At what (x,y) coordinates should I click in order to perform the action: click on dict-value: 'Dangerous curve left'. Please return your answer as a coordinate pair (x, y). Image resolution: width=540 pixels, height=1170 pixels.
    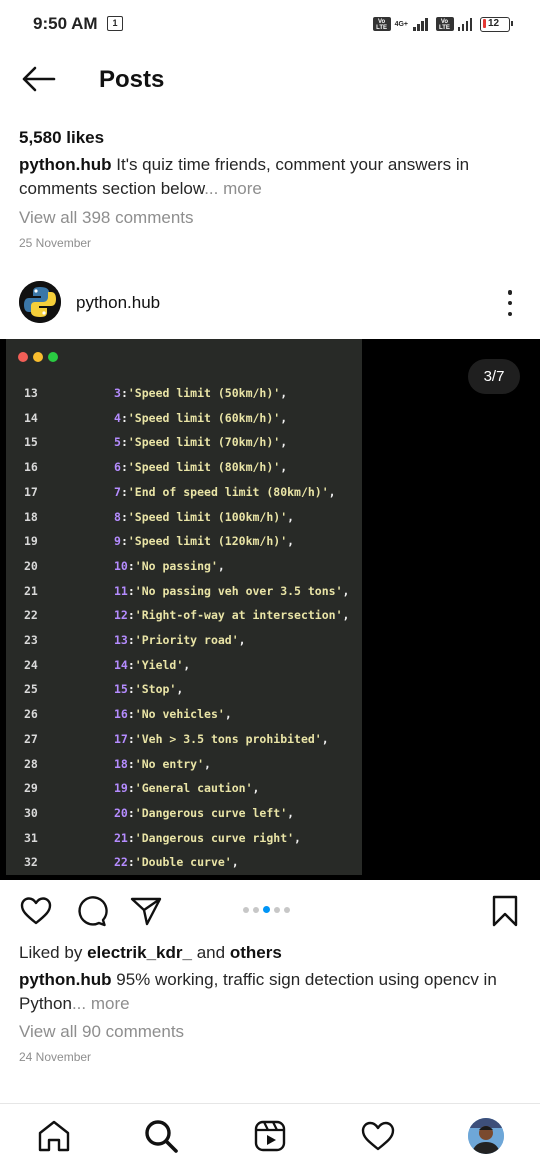
    Looking at the image, I should click on (211, 812).